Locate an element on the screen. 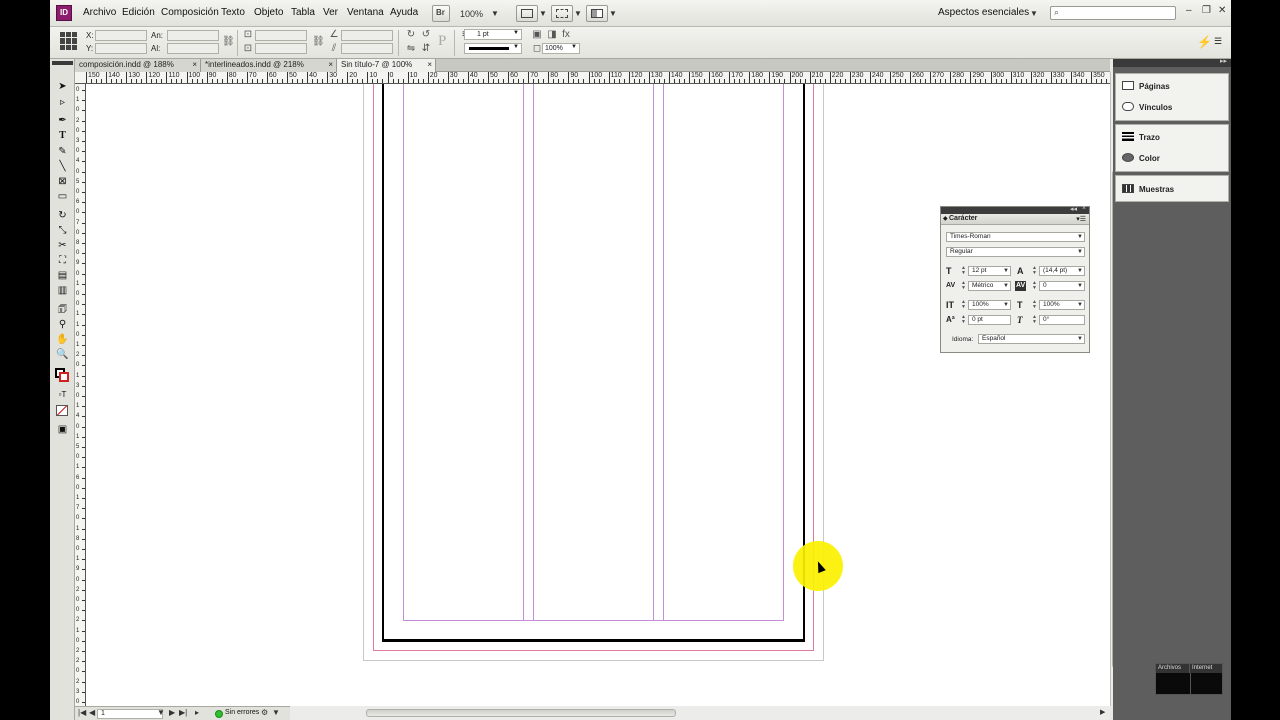  eyedropper-tool-icon: ⚲ is located at coordinates (62, 325).